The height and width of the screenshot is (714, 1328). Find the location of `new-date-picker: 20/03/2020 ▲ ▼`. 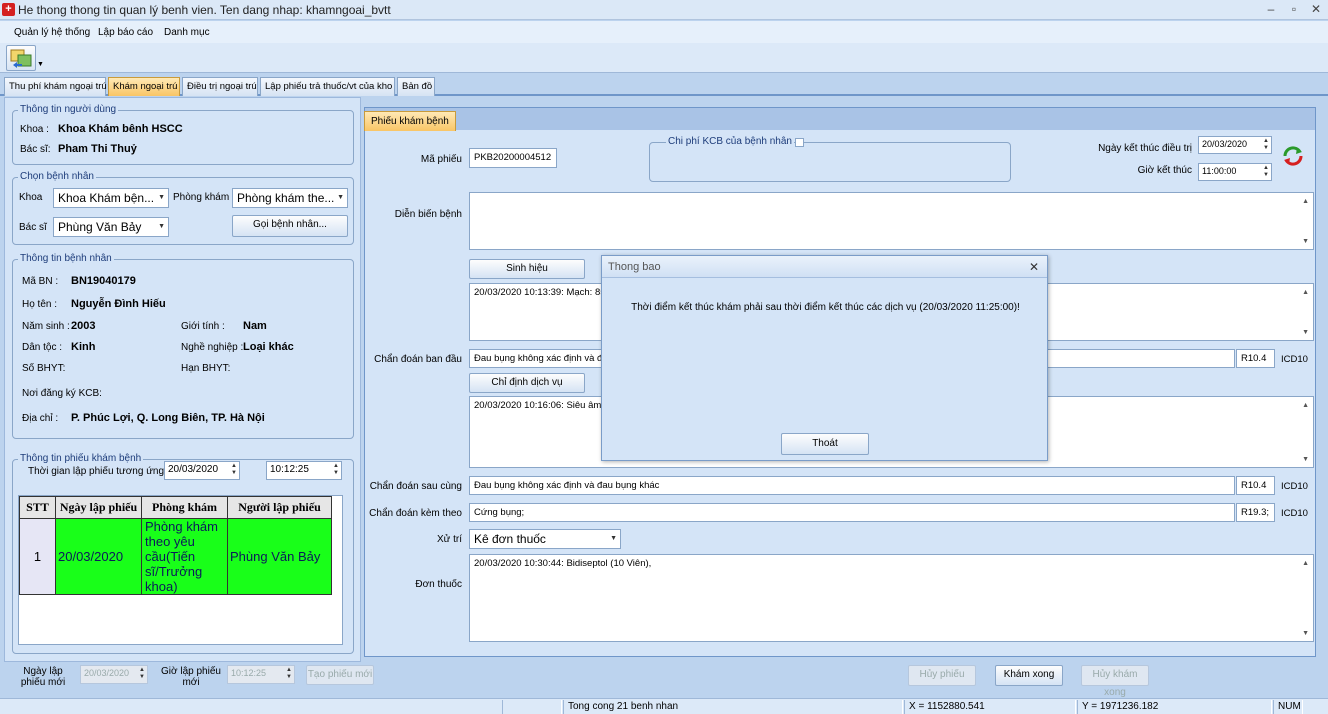

new-date-picker: 20/03/2020 ▲ ▼ is located at coordinates (114, 674).